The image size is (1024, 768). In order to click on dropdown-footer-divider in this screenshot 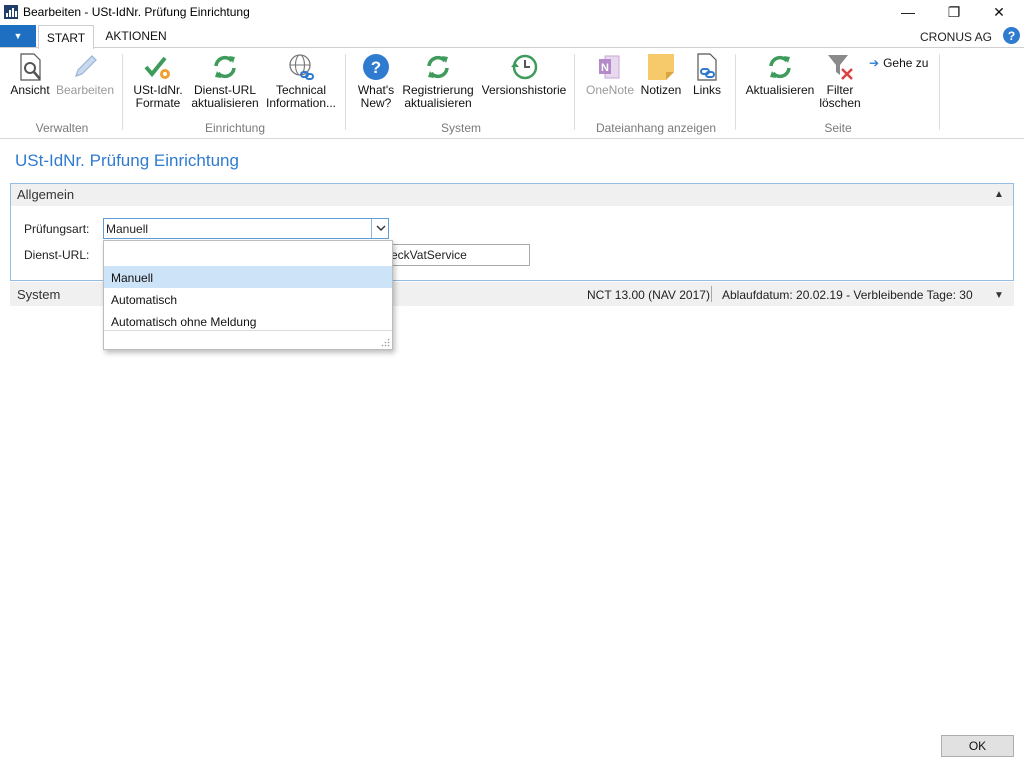, I will do `click(248, 330)`.